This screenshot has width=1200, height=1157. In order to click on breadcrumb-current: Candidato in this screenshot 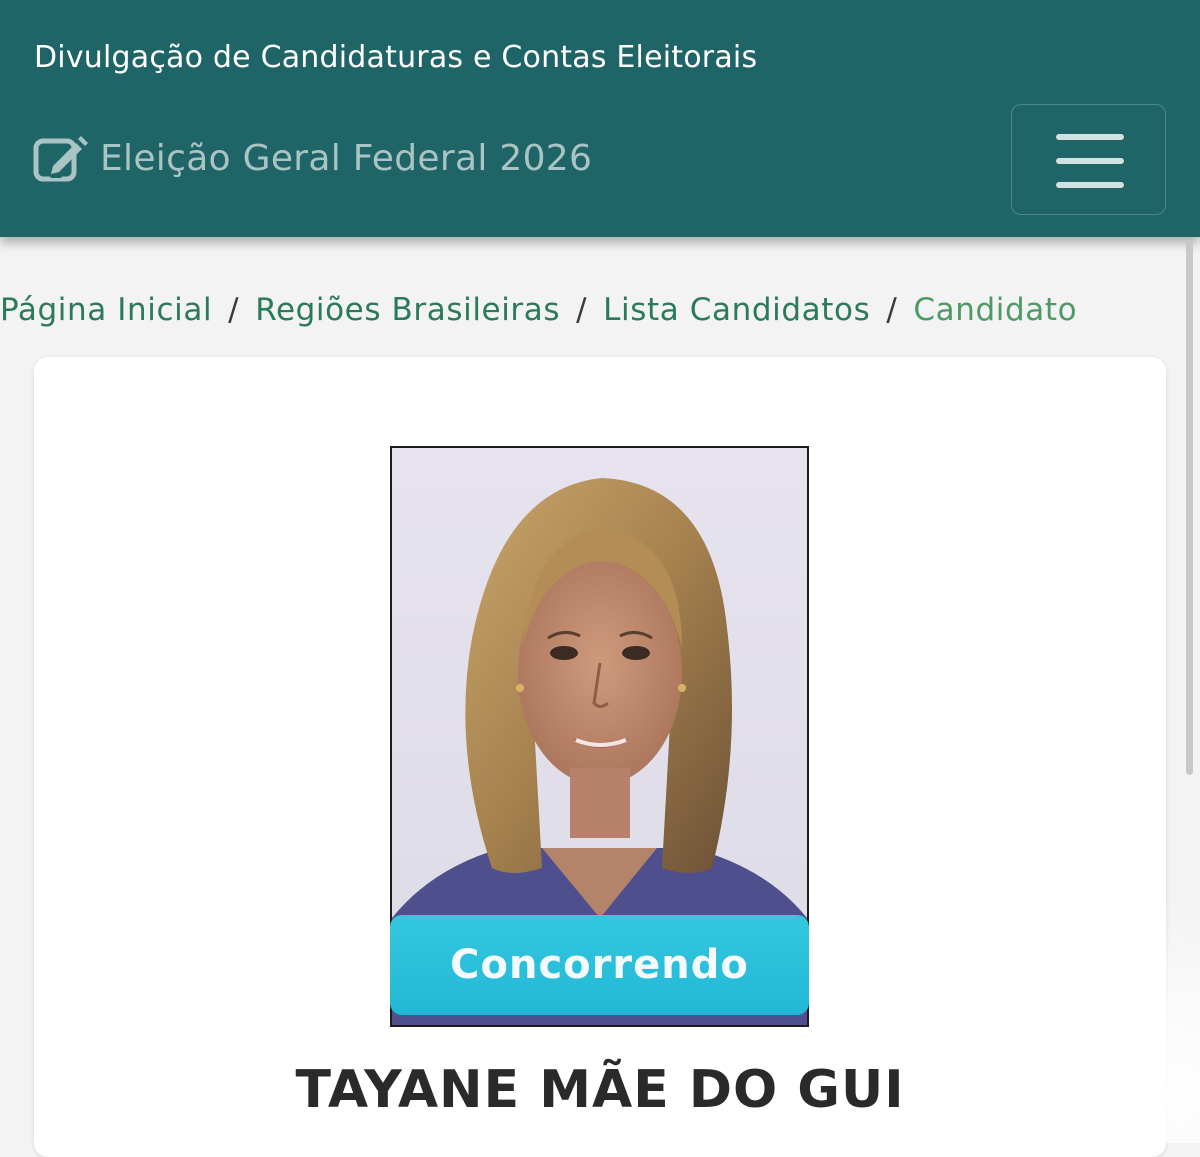, I will do `click(995, 310)`.